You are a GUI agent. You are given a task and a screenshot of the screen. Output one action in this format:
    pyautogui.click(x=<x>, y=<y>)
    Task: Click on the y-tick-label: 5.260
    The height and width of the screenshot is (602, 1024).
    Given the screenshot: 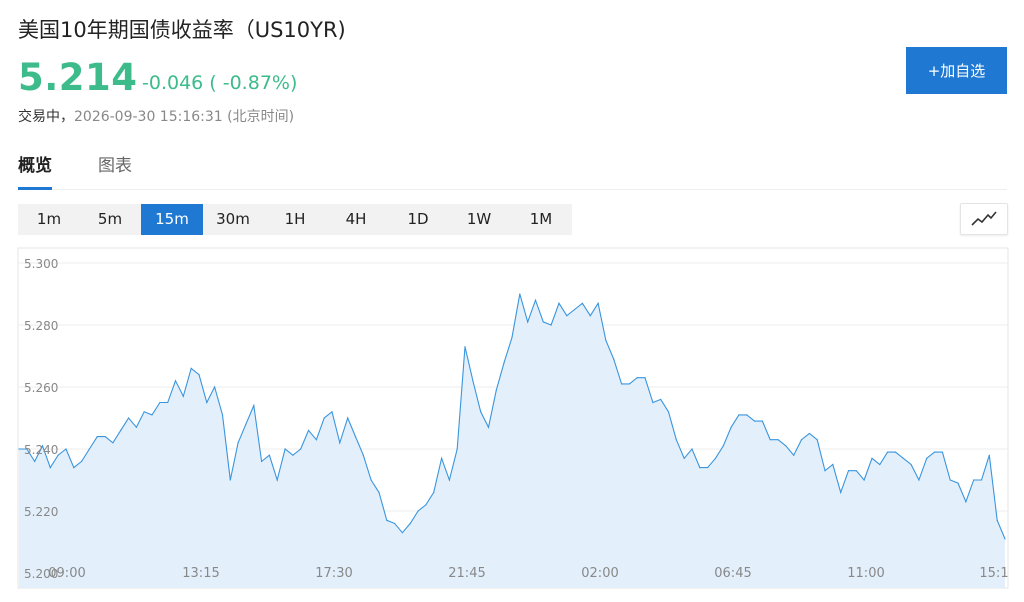 What is the action you would take?
    pyautogui.click(x=41, y=388)
    